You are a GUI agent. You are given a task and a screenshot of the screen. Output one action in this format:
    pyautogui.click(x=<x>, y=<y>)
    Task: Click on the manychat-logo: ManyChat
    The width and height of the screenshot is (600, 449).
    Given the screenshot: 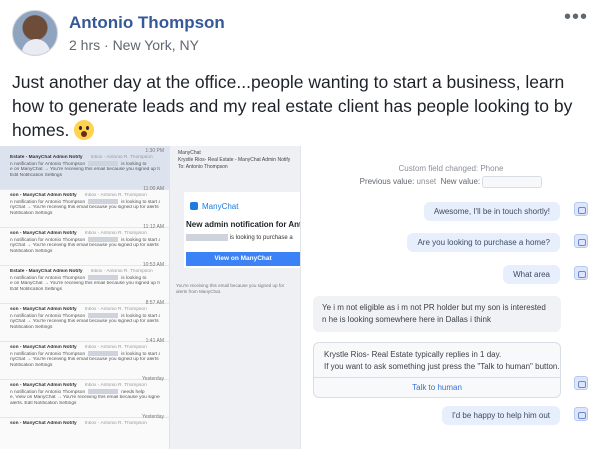 What is the action you would take?
    pyautogui.click(x=214, y=206)
    